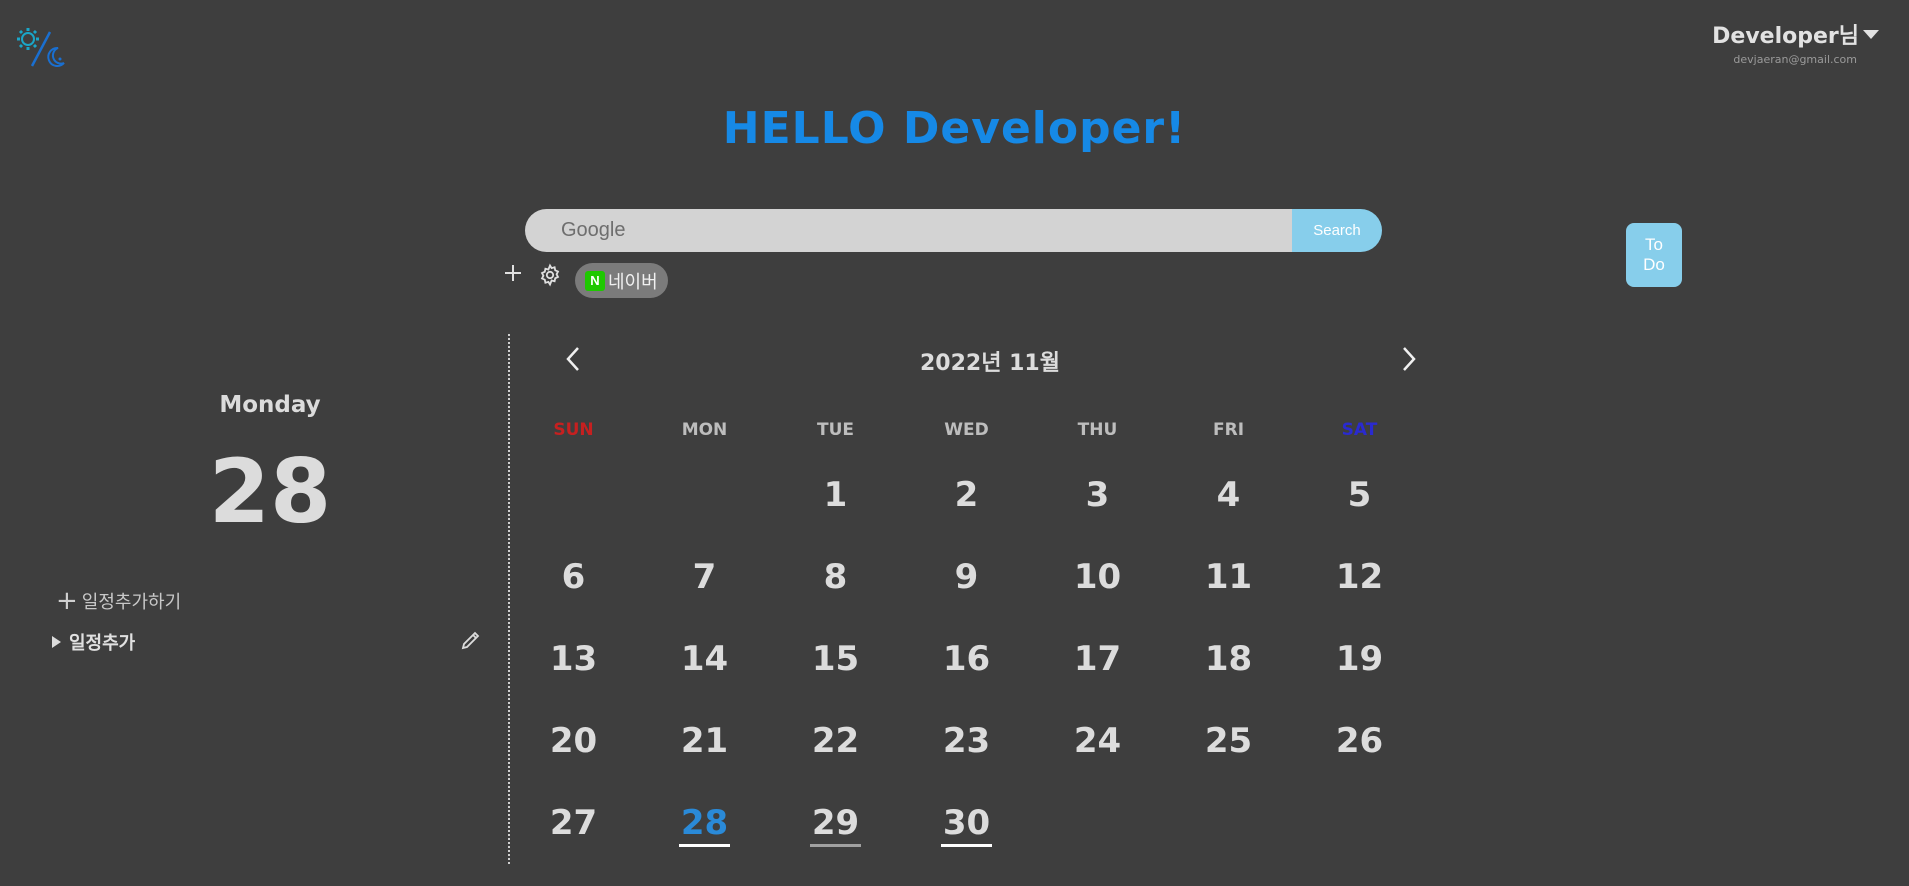 This screenshot has width=1909, height=886. Describe the element at coordinates (1654, 244) in the screenshot. I see `todo-label-line1: To` at that location.